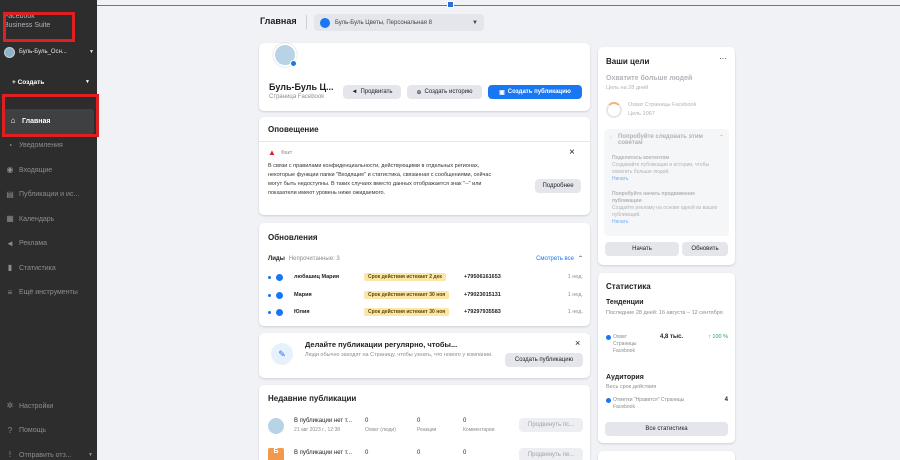 Image resolution: width=900 pixels, height=460 pixels. Describe the element at coordinates (482, 295) in the screenshot. I see `lead-phone: +79023015131` at that location.